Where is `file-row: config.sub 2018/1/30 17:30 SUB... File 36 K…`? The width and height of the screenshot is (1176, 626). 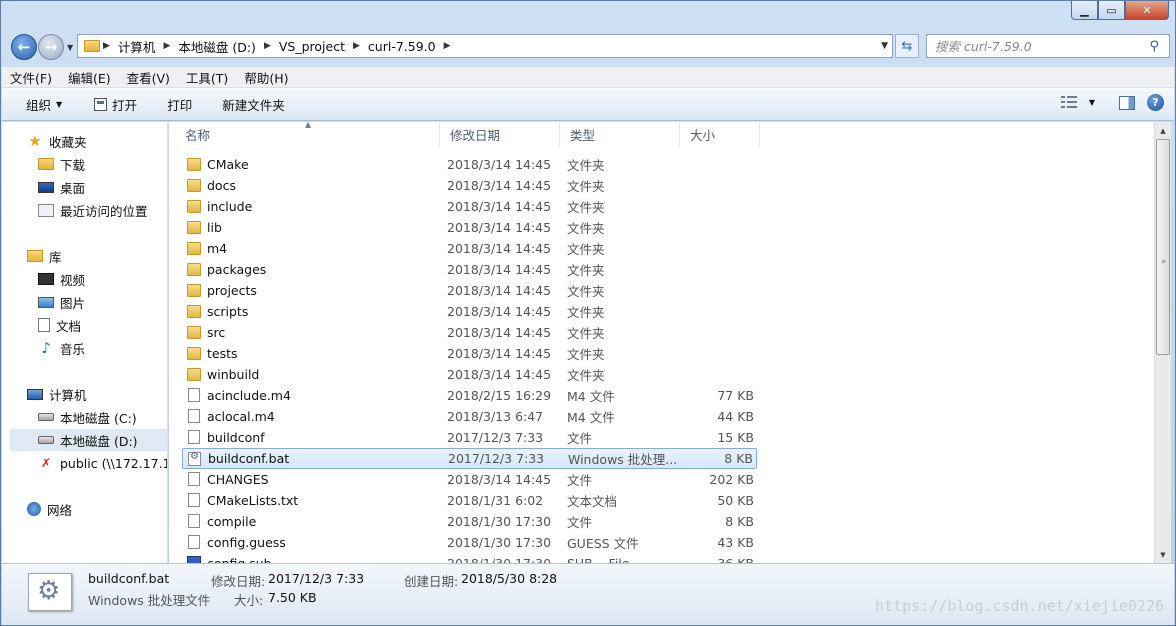 file-row: config.sub 2018/1/30 17:30 SUB... File 36 K… is located at coordinates (469, 558).